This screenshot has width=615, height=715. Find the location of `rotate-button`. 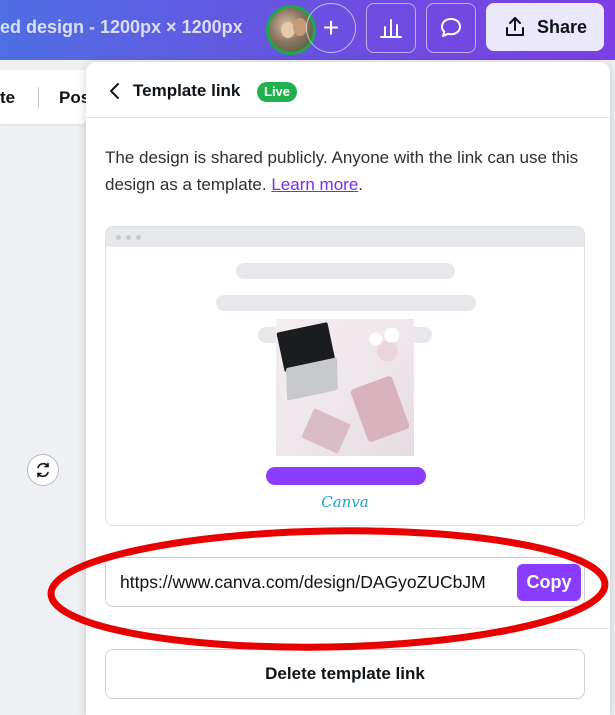

rotate-button is located at coordinates (43, 470).